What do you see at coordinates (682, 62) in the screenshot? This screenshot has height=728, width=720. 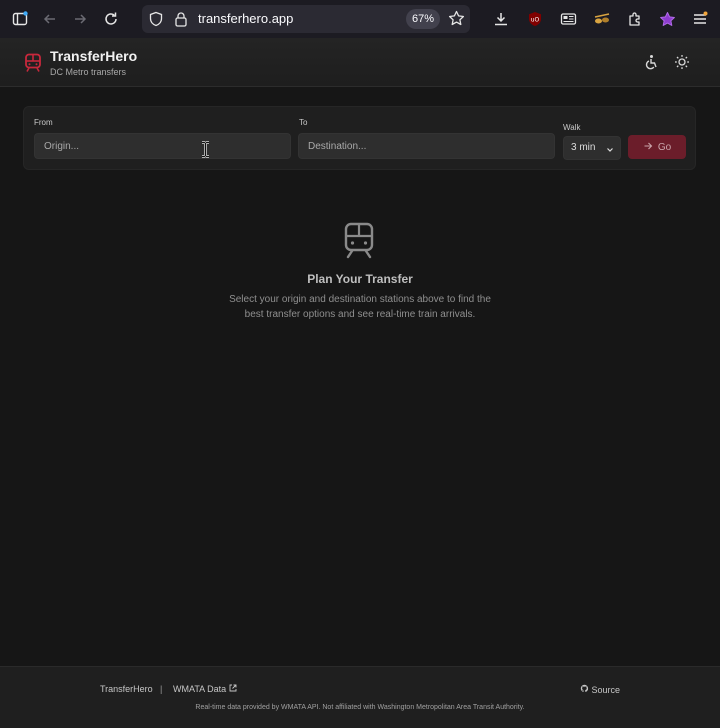 I see `theme-sun-icon` at bounding box center [682, 62].